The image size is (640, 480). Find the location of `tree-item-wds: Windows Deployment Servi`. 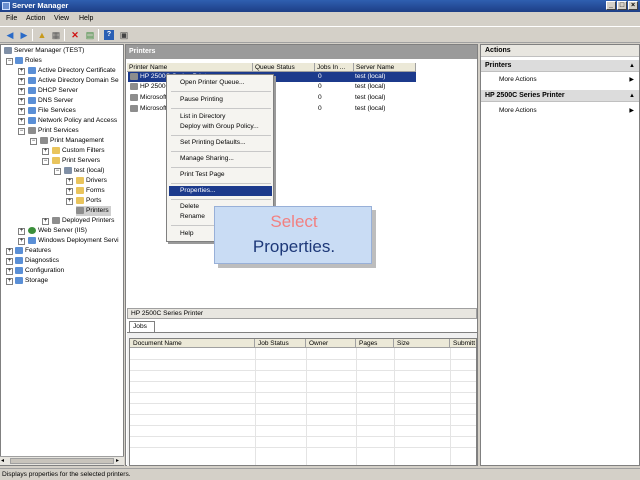

tree-item-wds: Windows Deployment Servi is located at coordinates (73, 241).